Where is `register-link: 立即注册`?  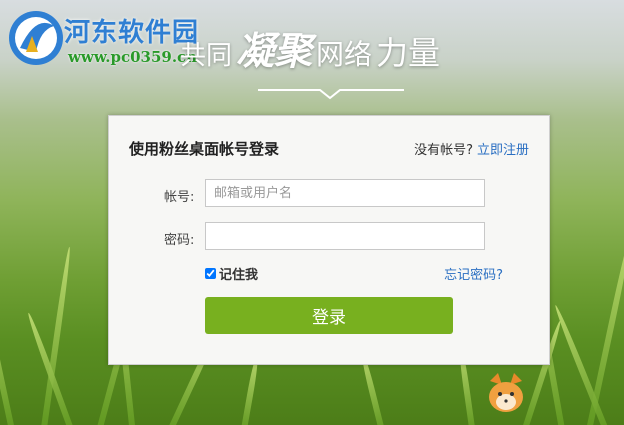
register-link: 立即注册 is located at coordinates (503, 150).